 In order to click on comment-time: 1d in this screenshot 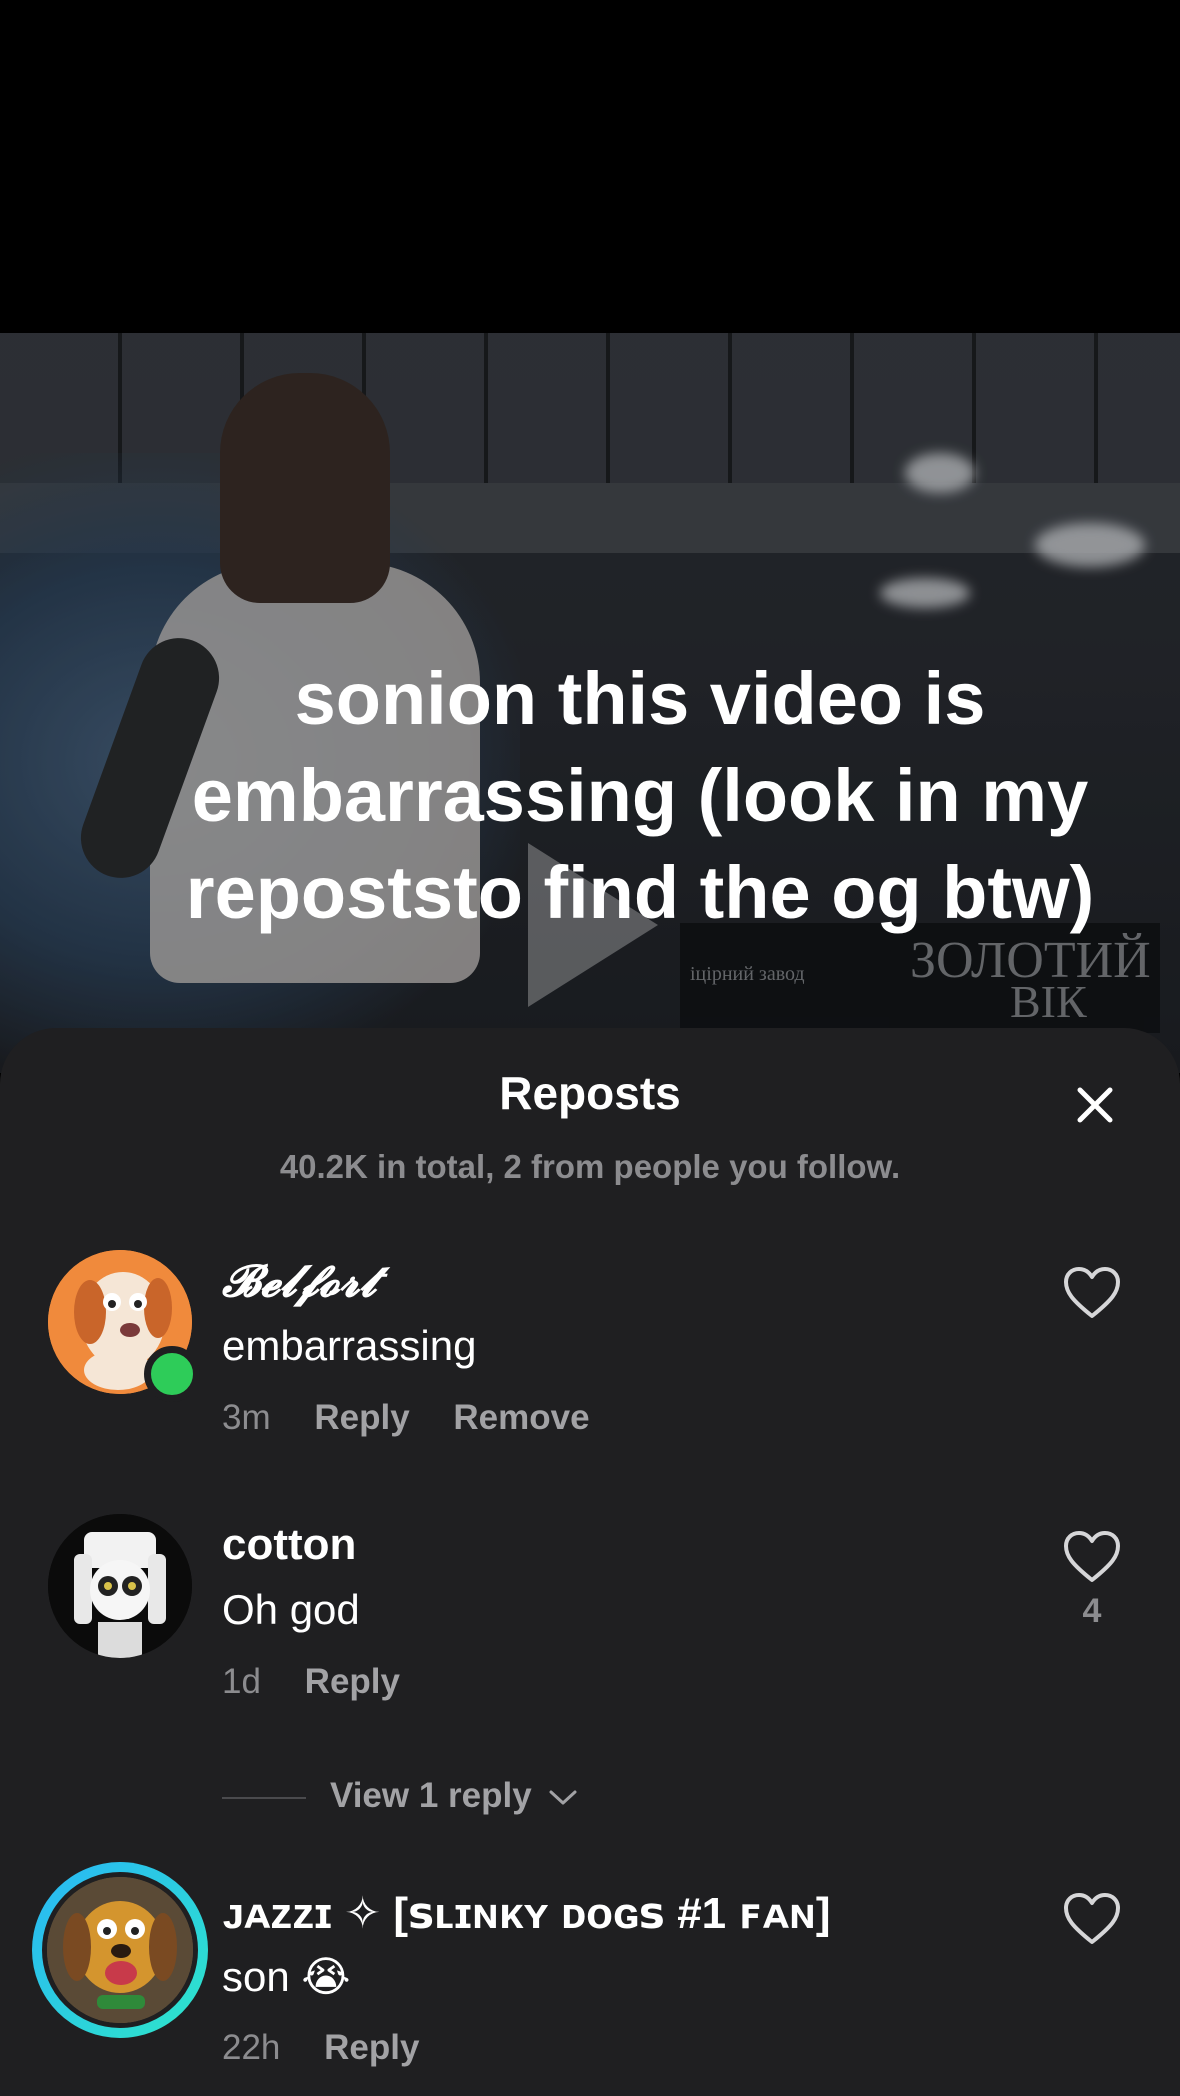, I will do `click(241, 1681)`.